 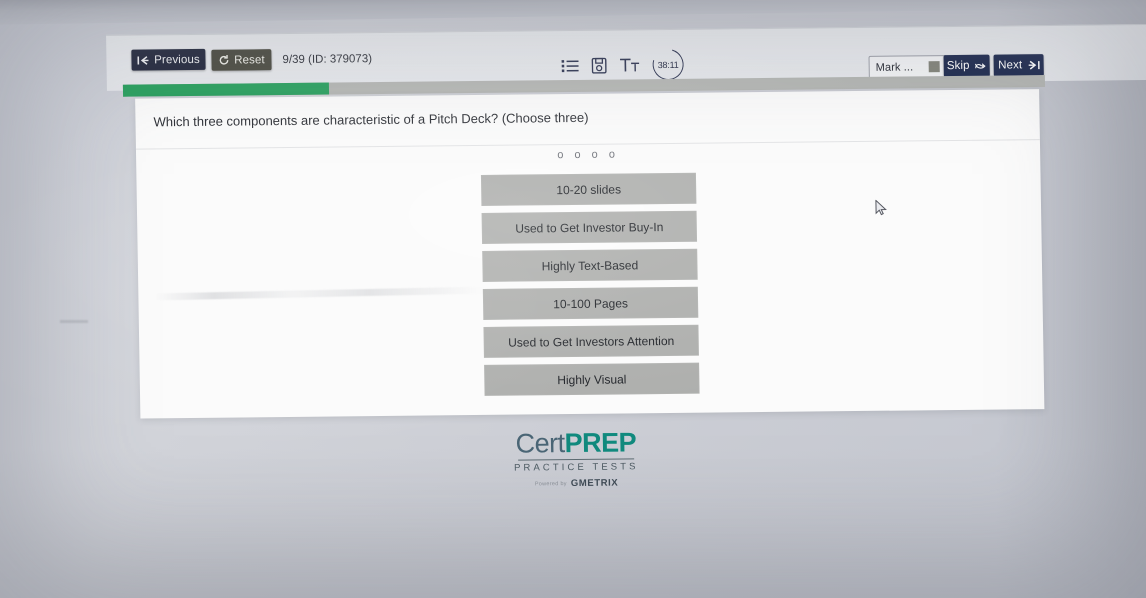 I want to click on logo-gmetrix-brand: GMETRIX, so click(x=594, y=483).